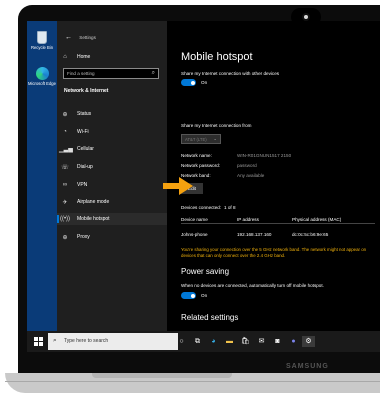  What do you see at coordinates (217, 57) in the screenshot?
I see `page-title: Mobile hotspot` at bounding box center [217, 57].